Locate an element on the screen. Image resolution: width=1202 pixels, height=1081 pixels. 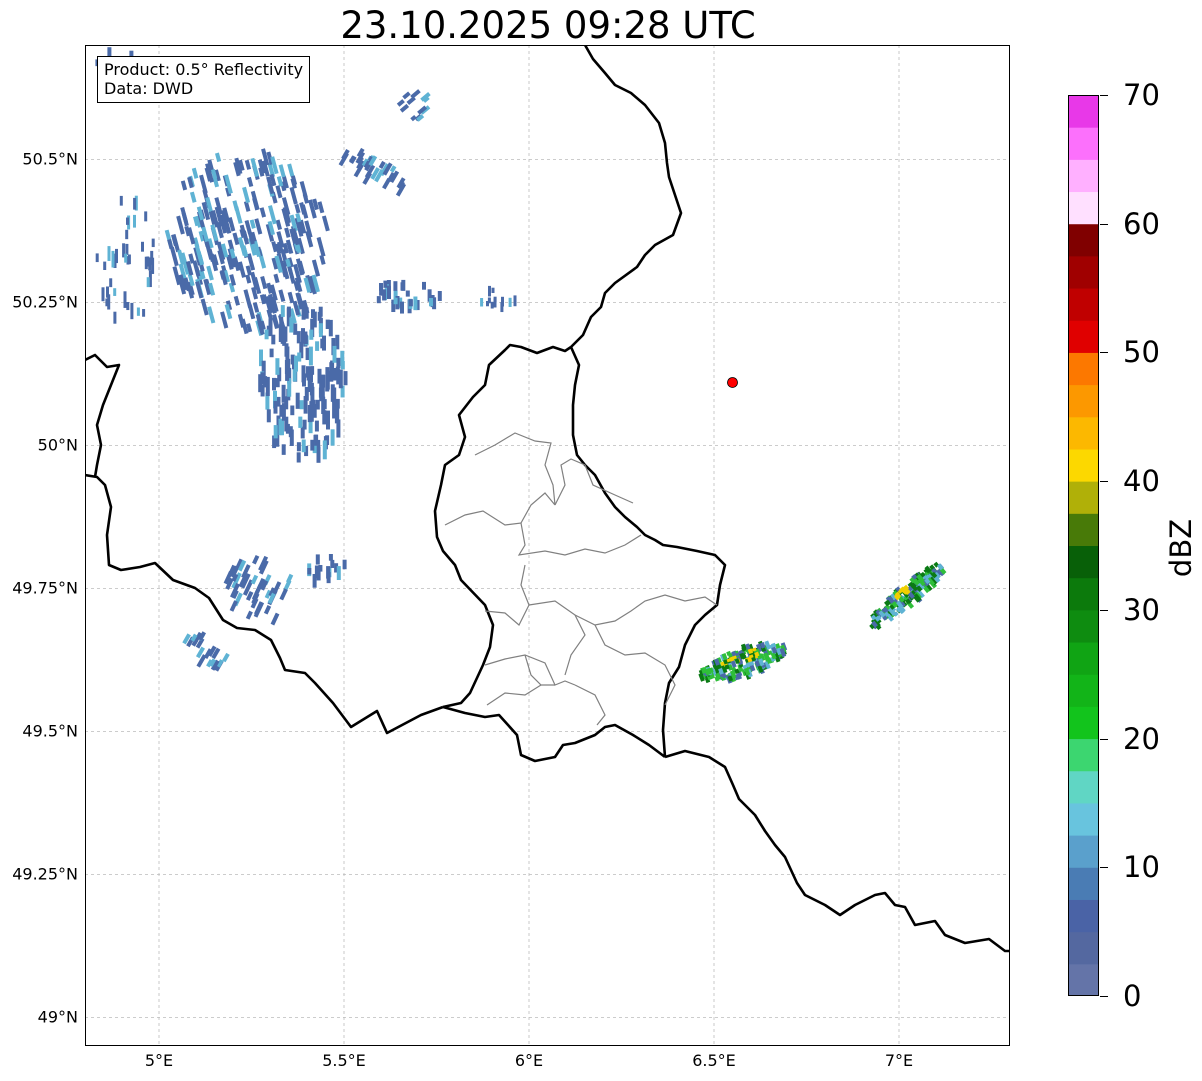
lat-tick-label: 49.75°N is located at coordinates (45, 588).